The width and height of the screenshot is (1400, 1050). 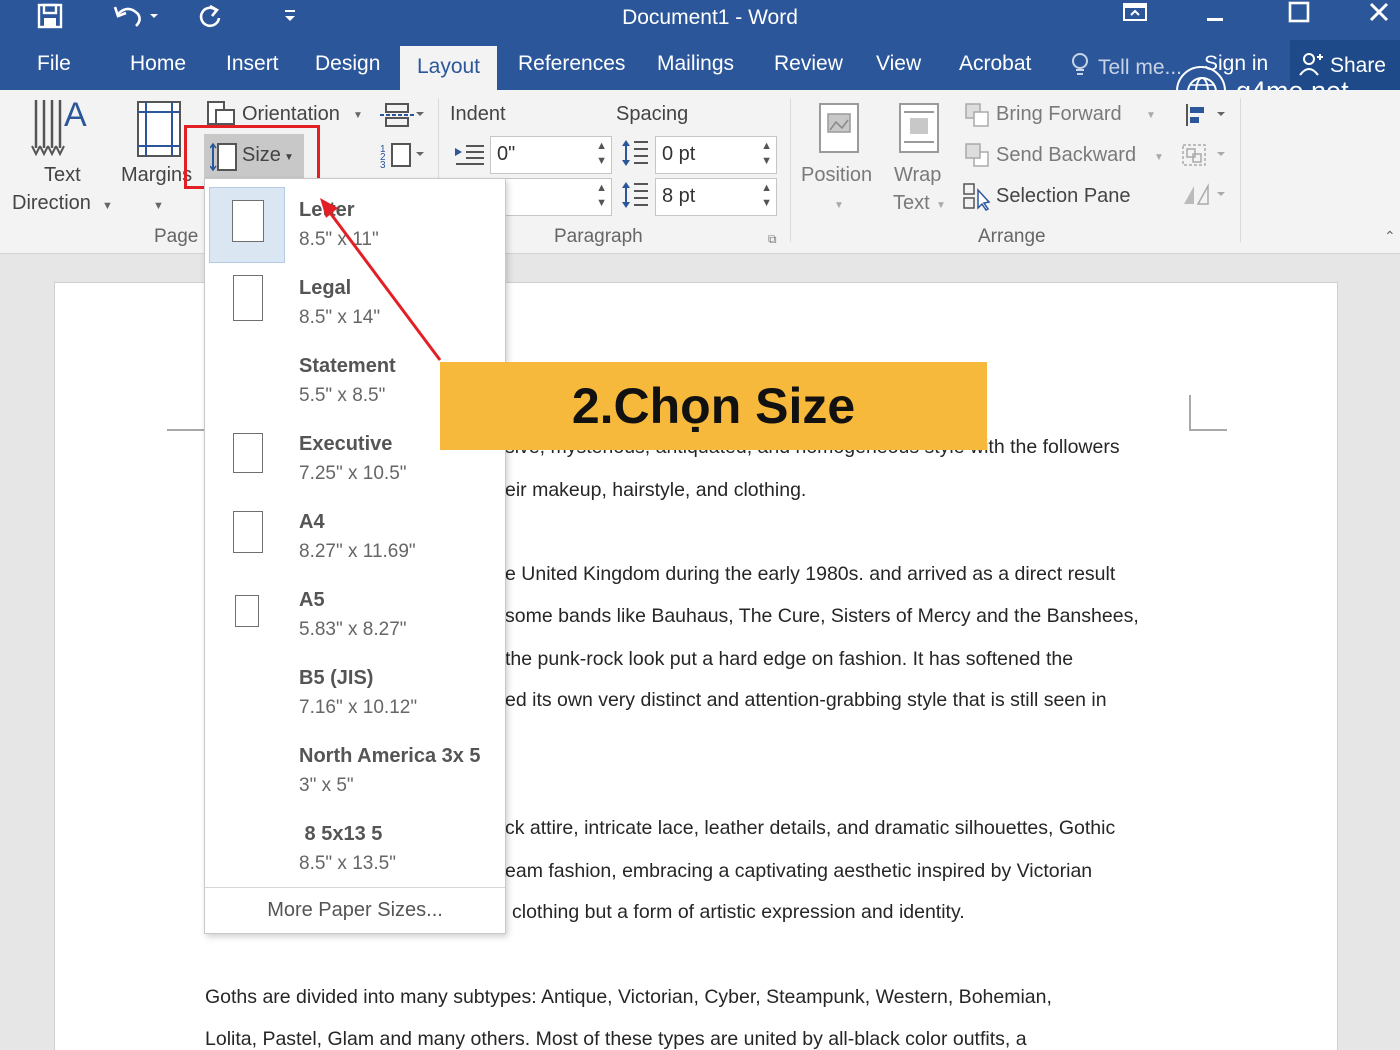 What do you see at coordinates (598, 236) in the screenshot?
I see `paragraph-group-label: Paragraph` at bounding box center [598, 236].